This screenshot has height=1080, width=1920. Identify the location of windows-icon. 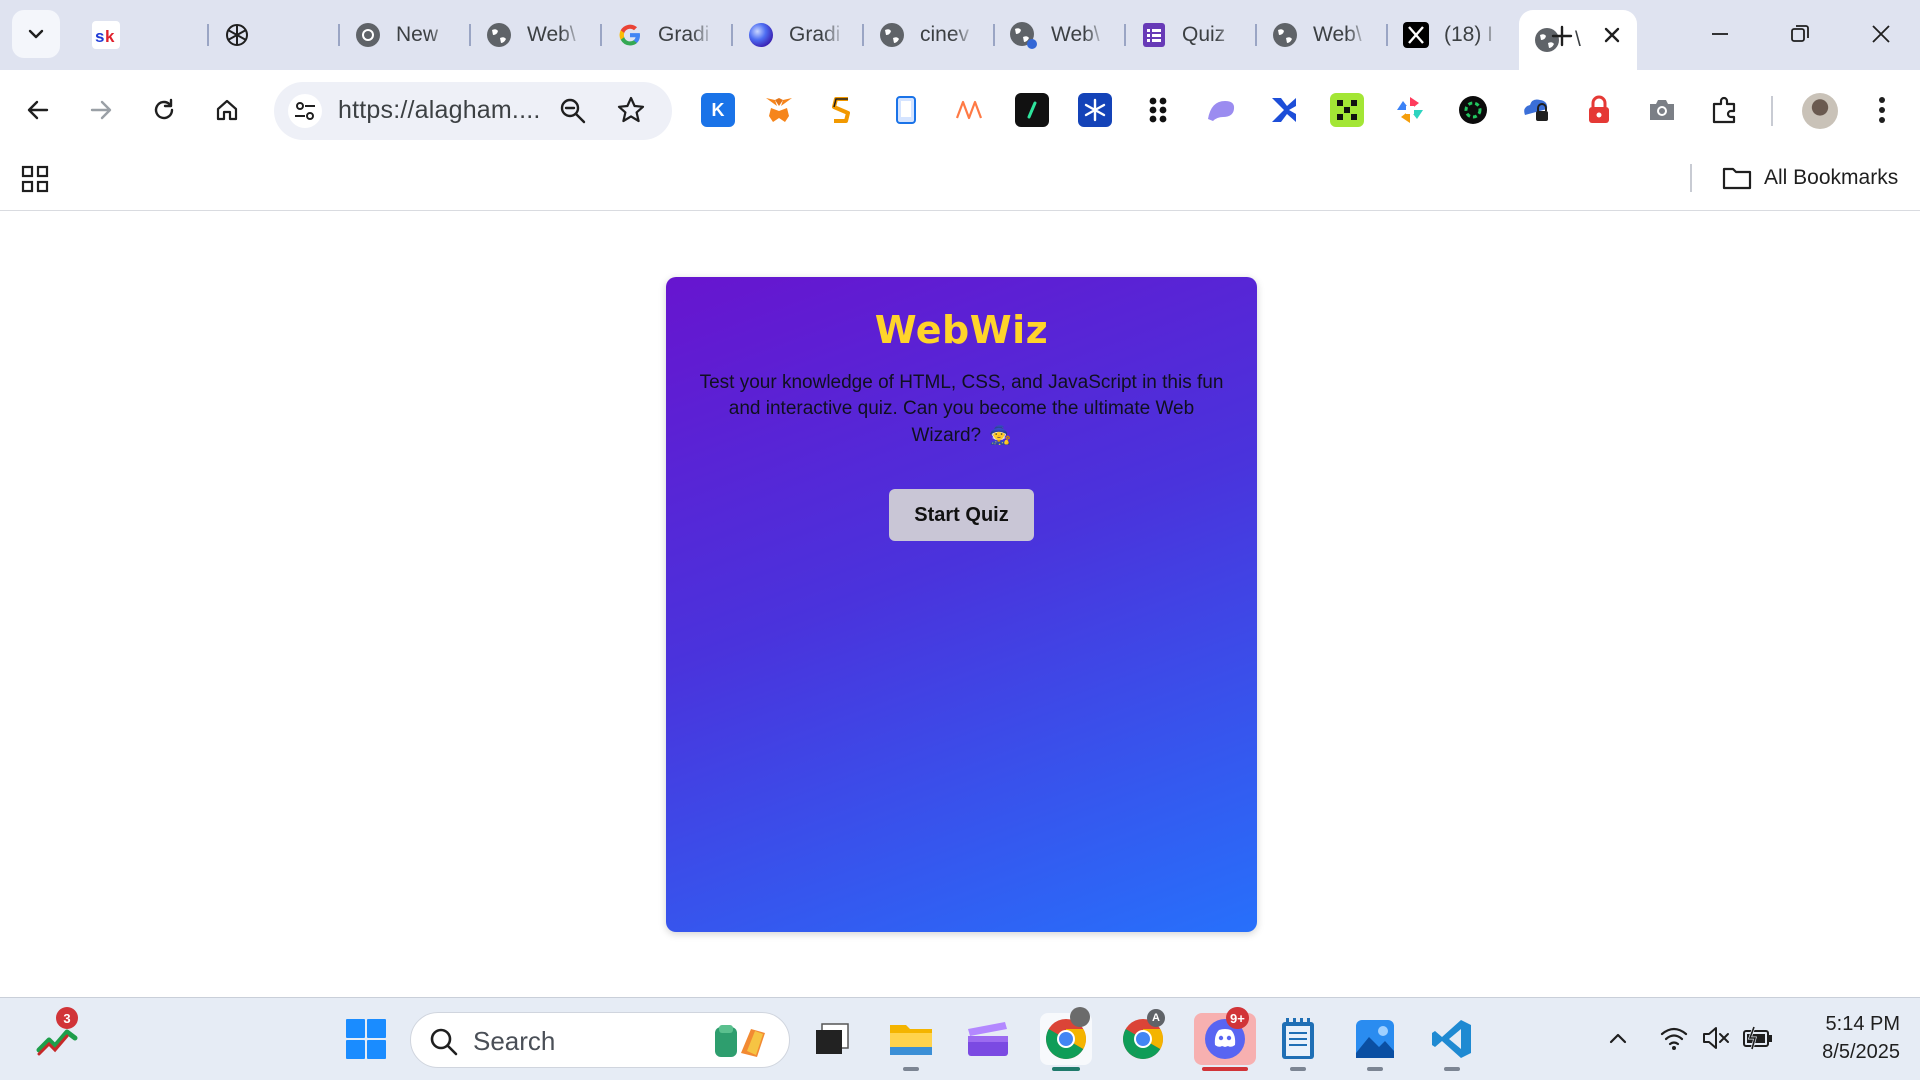
(366, 1039).